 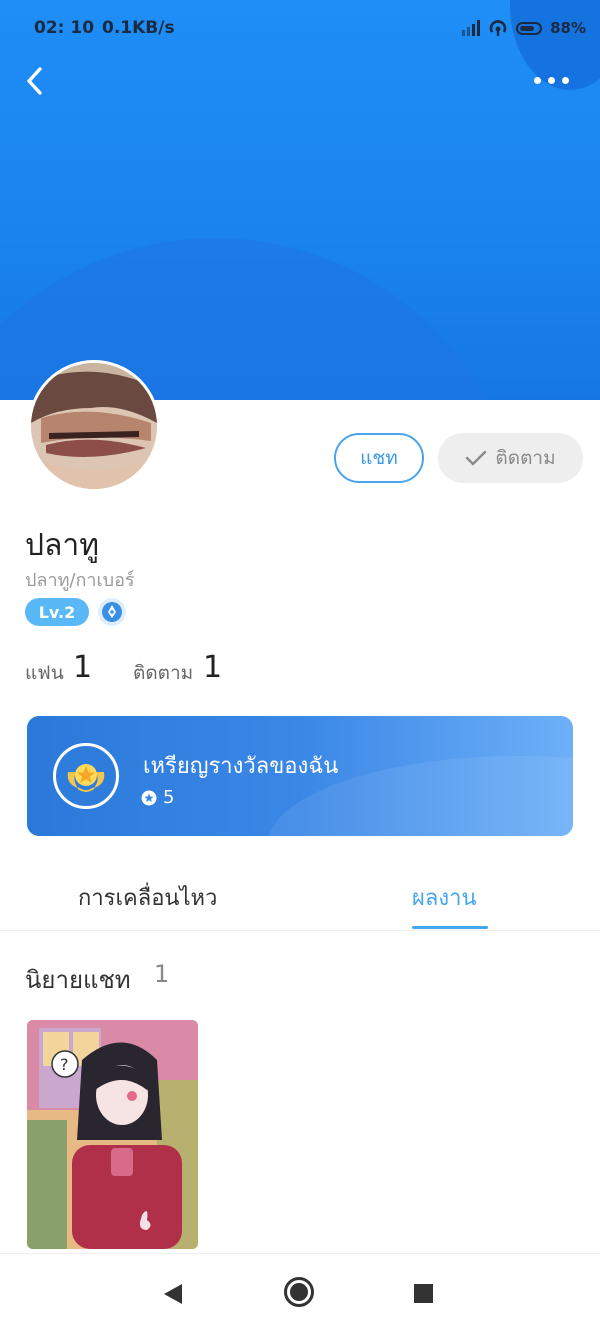 What do you see at coordinates (62, 545) in the screenshot?
I see `profile-name: ปลาทู` at bounding box center [62, 545].